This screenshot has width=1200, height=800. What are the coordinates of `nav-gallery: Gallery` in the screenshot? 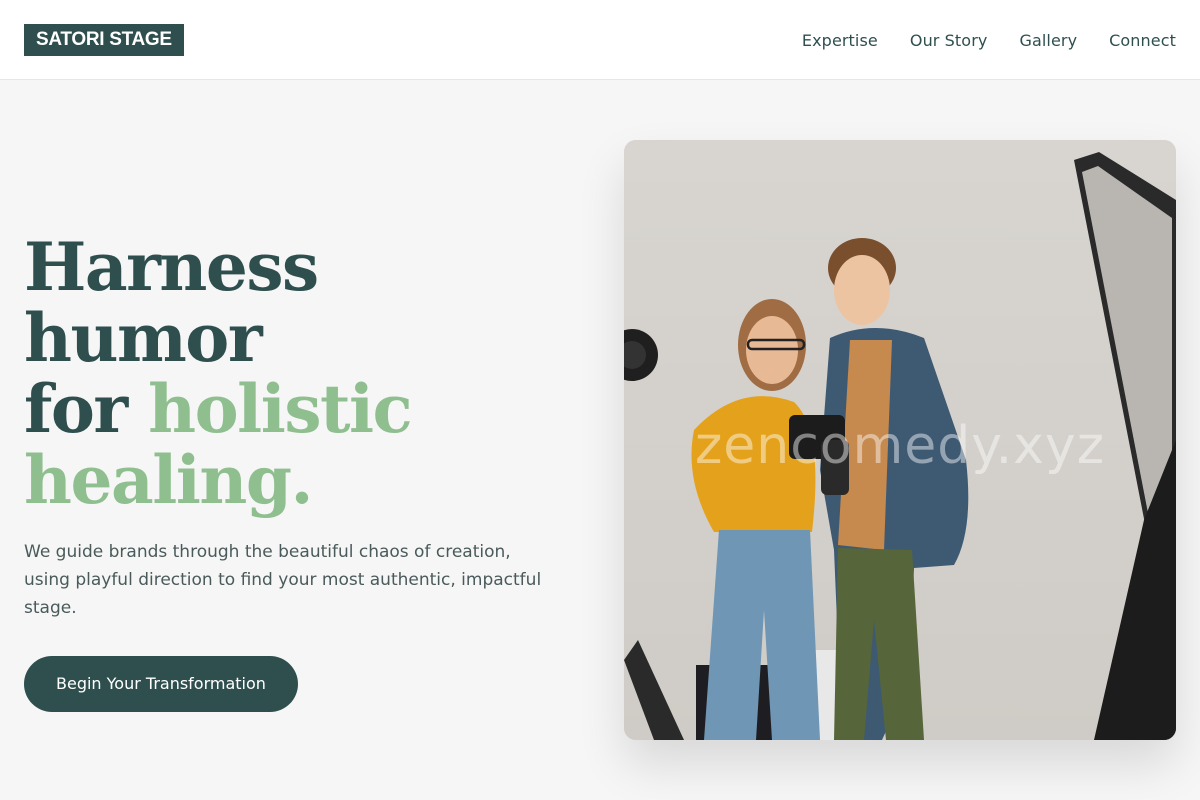 It's located at (1048, 40).